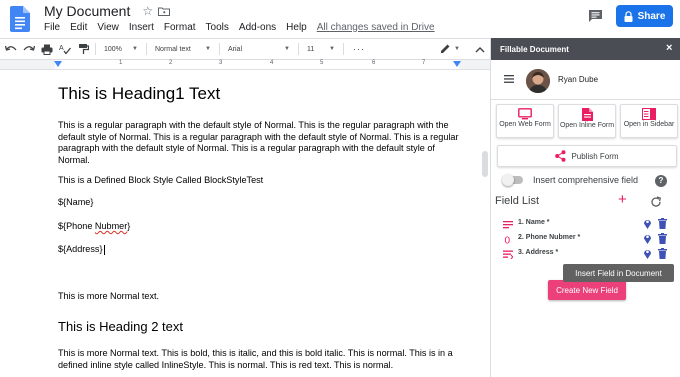 The width and height of the screenshot is (680, 377). Describe the element at coordinates (644, 16) in the screenshot. I see `share-button: Share` at that location.